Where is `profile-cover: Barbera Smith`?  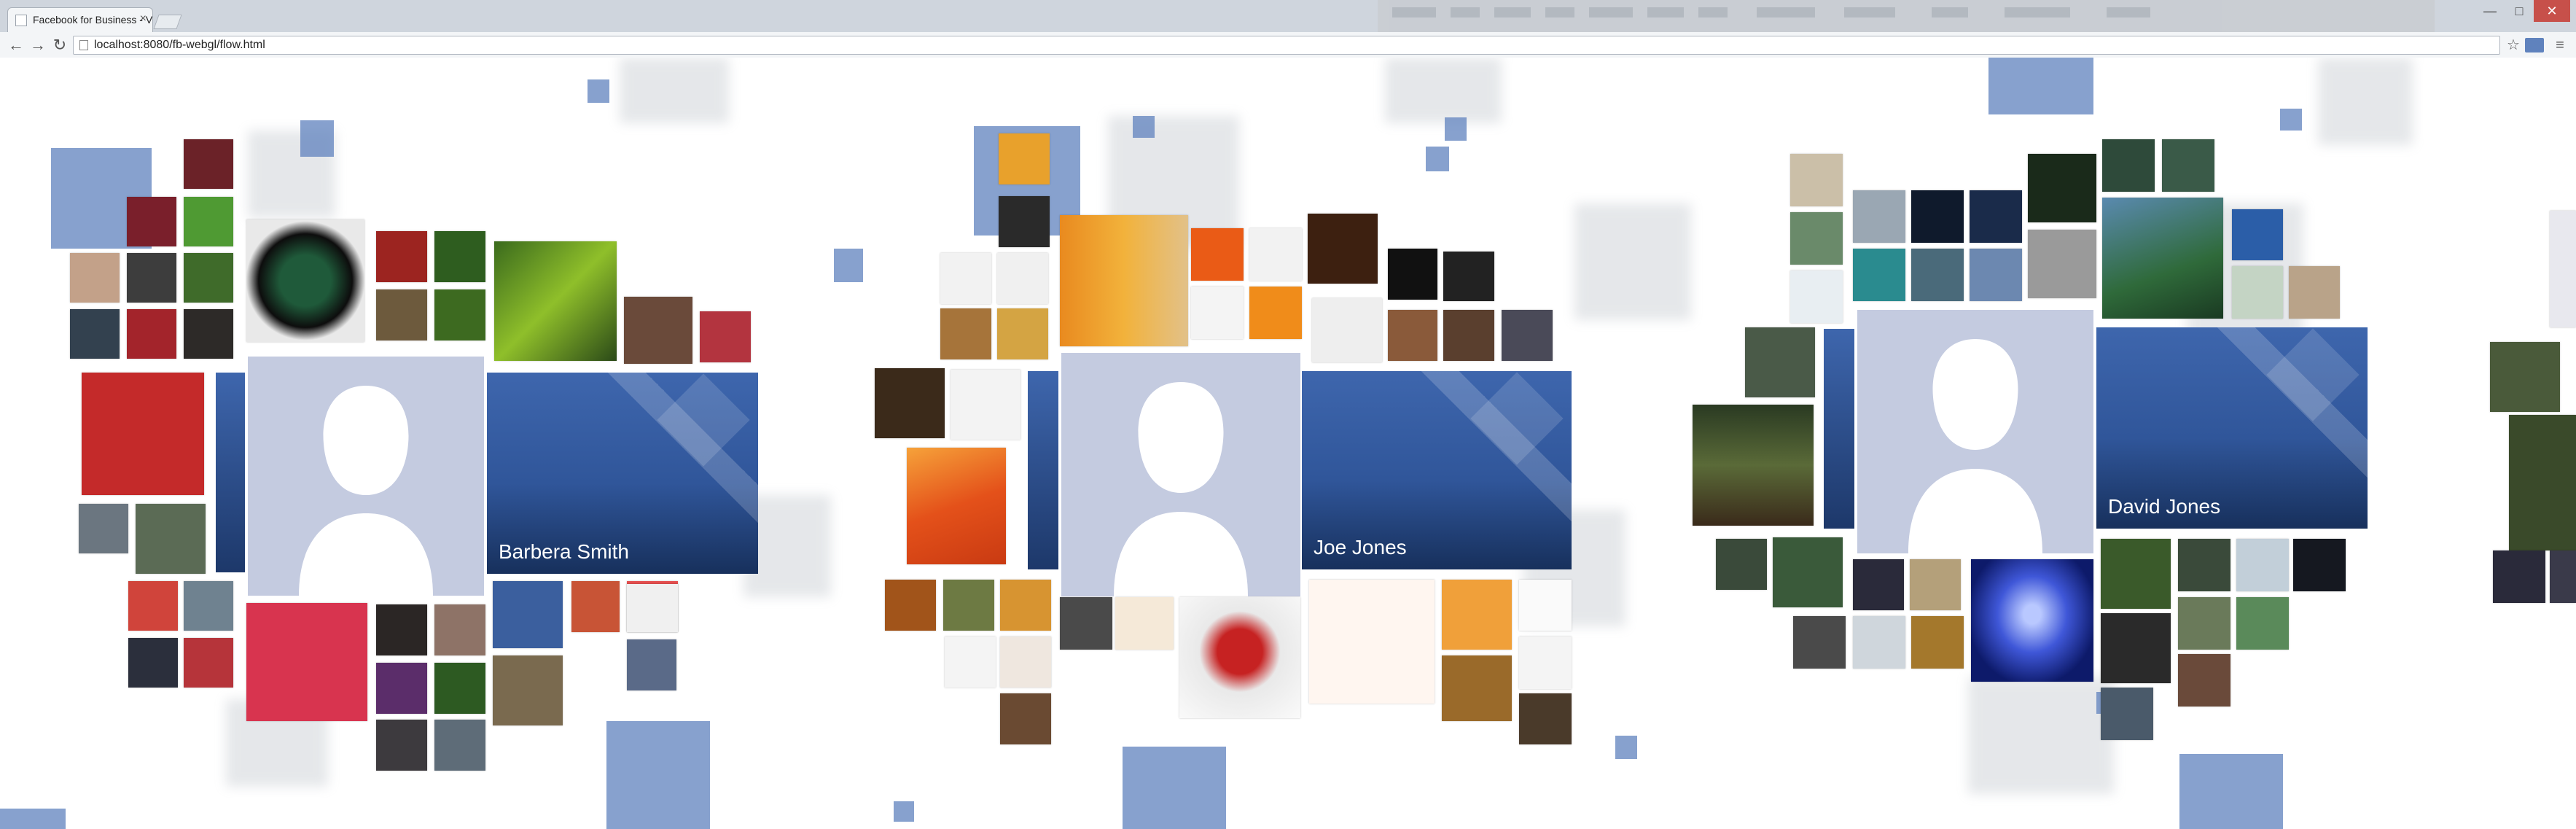
profile-cover: Barbera Smith is located at coordinates (622, 473).